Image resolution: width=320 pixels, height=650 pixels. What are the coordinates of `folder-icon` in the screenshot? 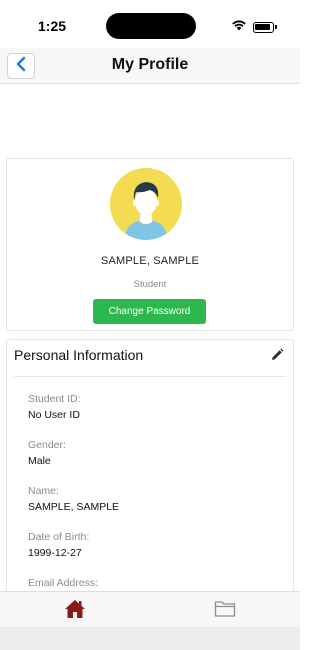 It's located at (225, 609).